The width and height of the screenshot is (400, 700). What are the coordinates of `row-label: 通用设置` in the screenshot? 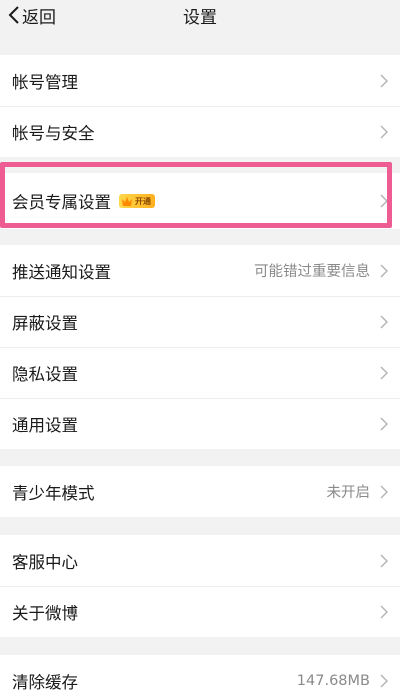 It's located at (45, 425).